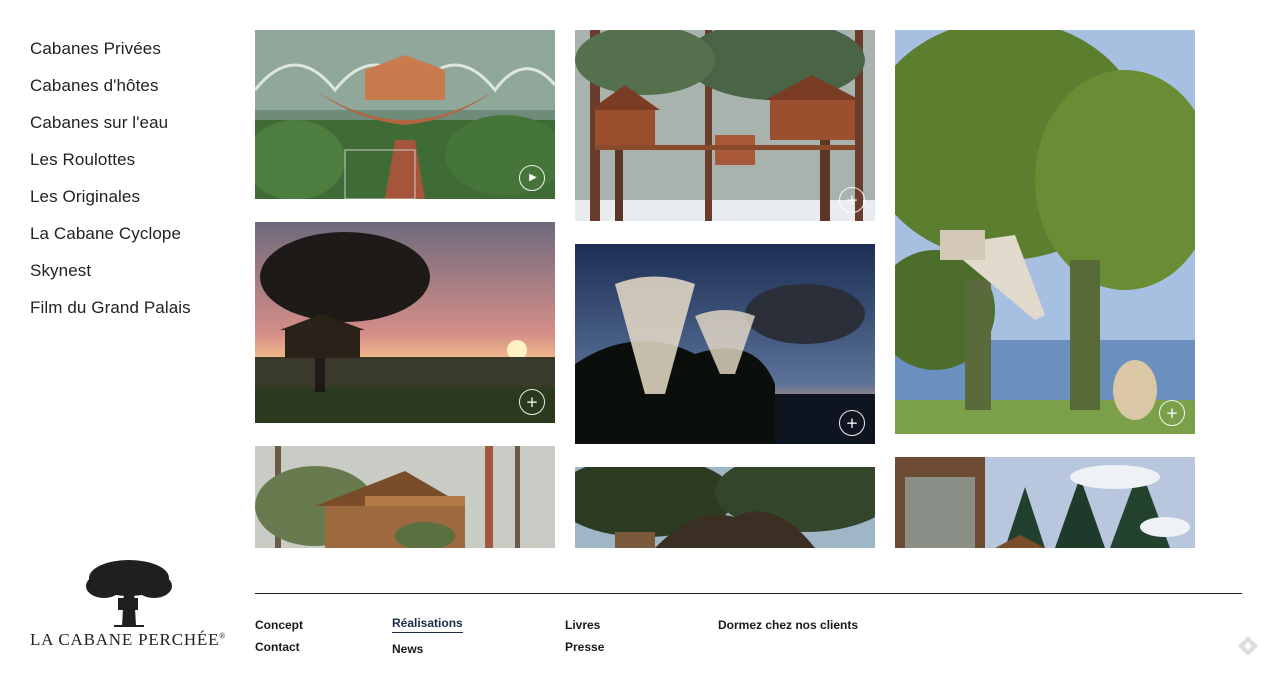  Describe the element at coordinates (532, 178) in the screenshot. I see `play-icon: ▶` at that location.